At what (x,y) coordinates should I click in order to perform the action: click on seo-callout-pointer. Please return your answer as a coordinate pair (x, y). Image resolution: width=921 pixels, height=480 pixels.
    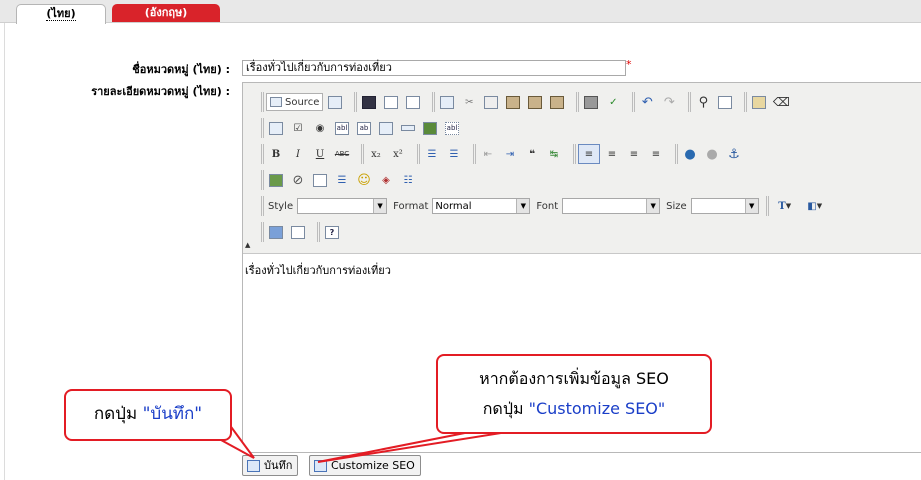
    Looking at the image, I should click on (419, 446).